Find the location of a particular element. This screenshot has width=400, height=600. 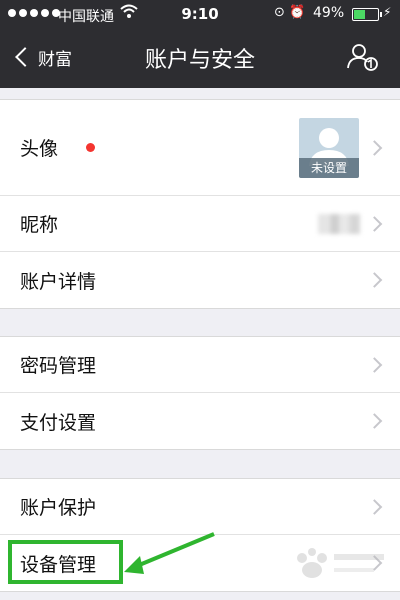

green-arrow-icon is located at coordinates (168, 555).